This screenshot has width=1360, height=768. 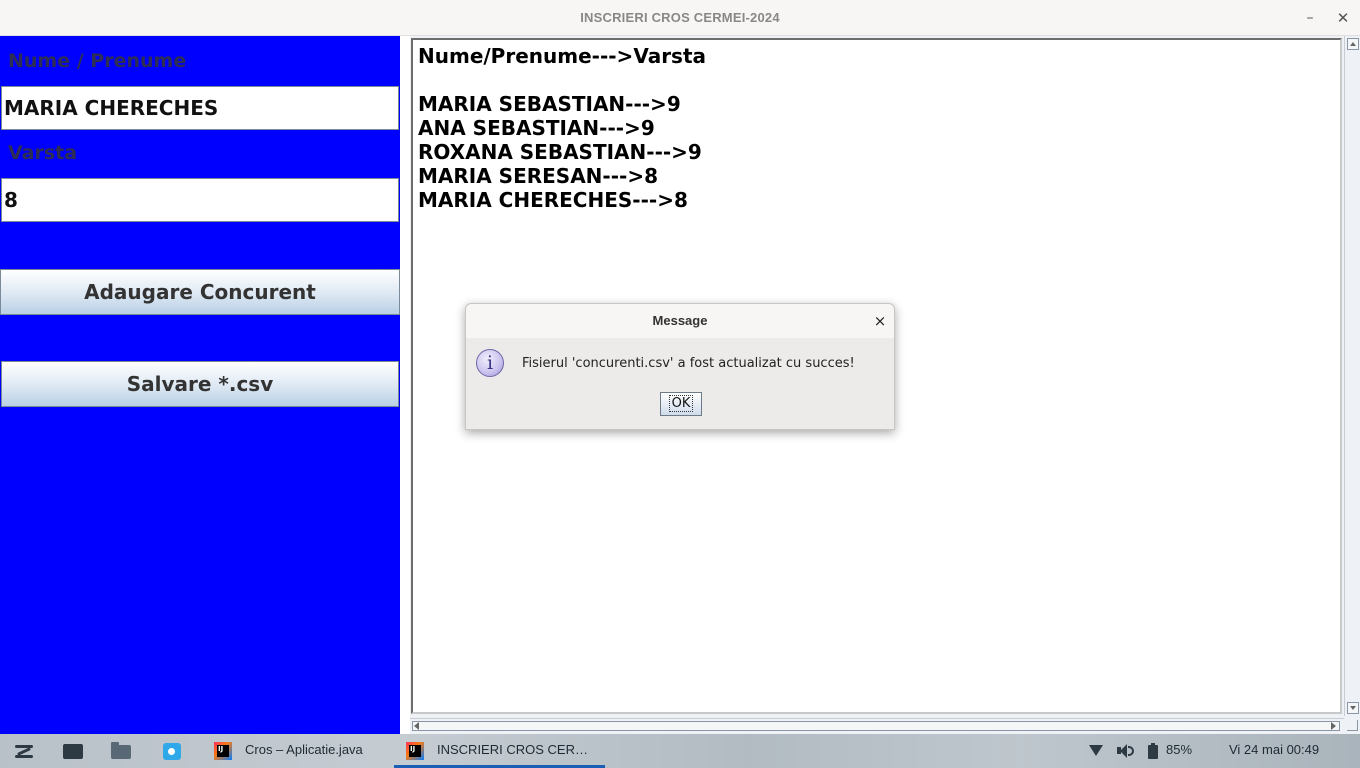 I want to click on horizontal-scroll-thumb, so click(x=876, y=726).